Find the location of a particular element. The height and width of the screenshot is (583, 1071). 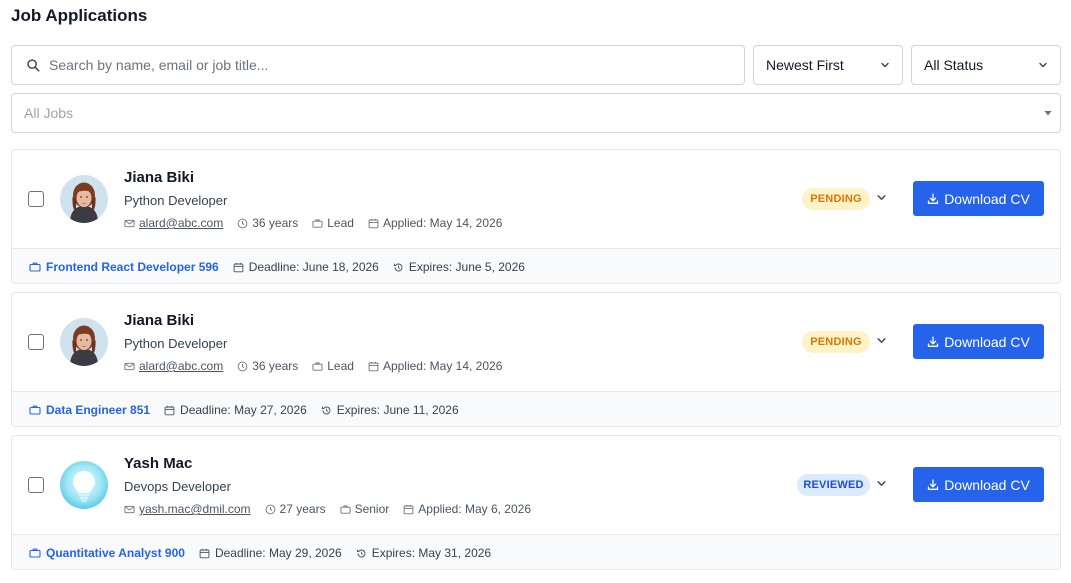

candidate-title: Devops Developer is located at coordinates (177, 486).